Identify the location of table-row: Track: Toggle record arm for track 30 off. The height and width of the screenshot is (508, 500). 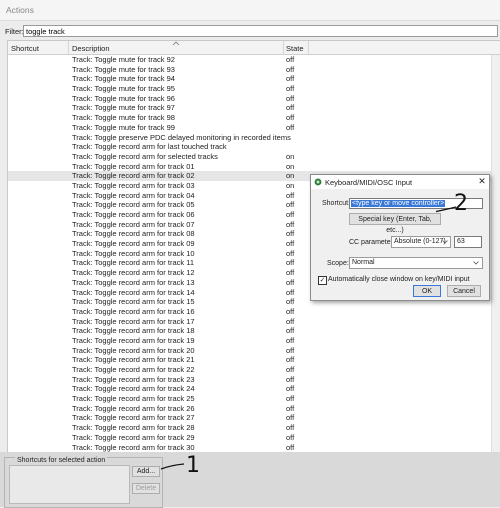
(254, 448).